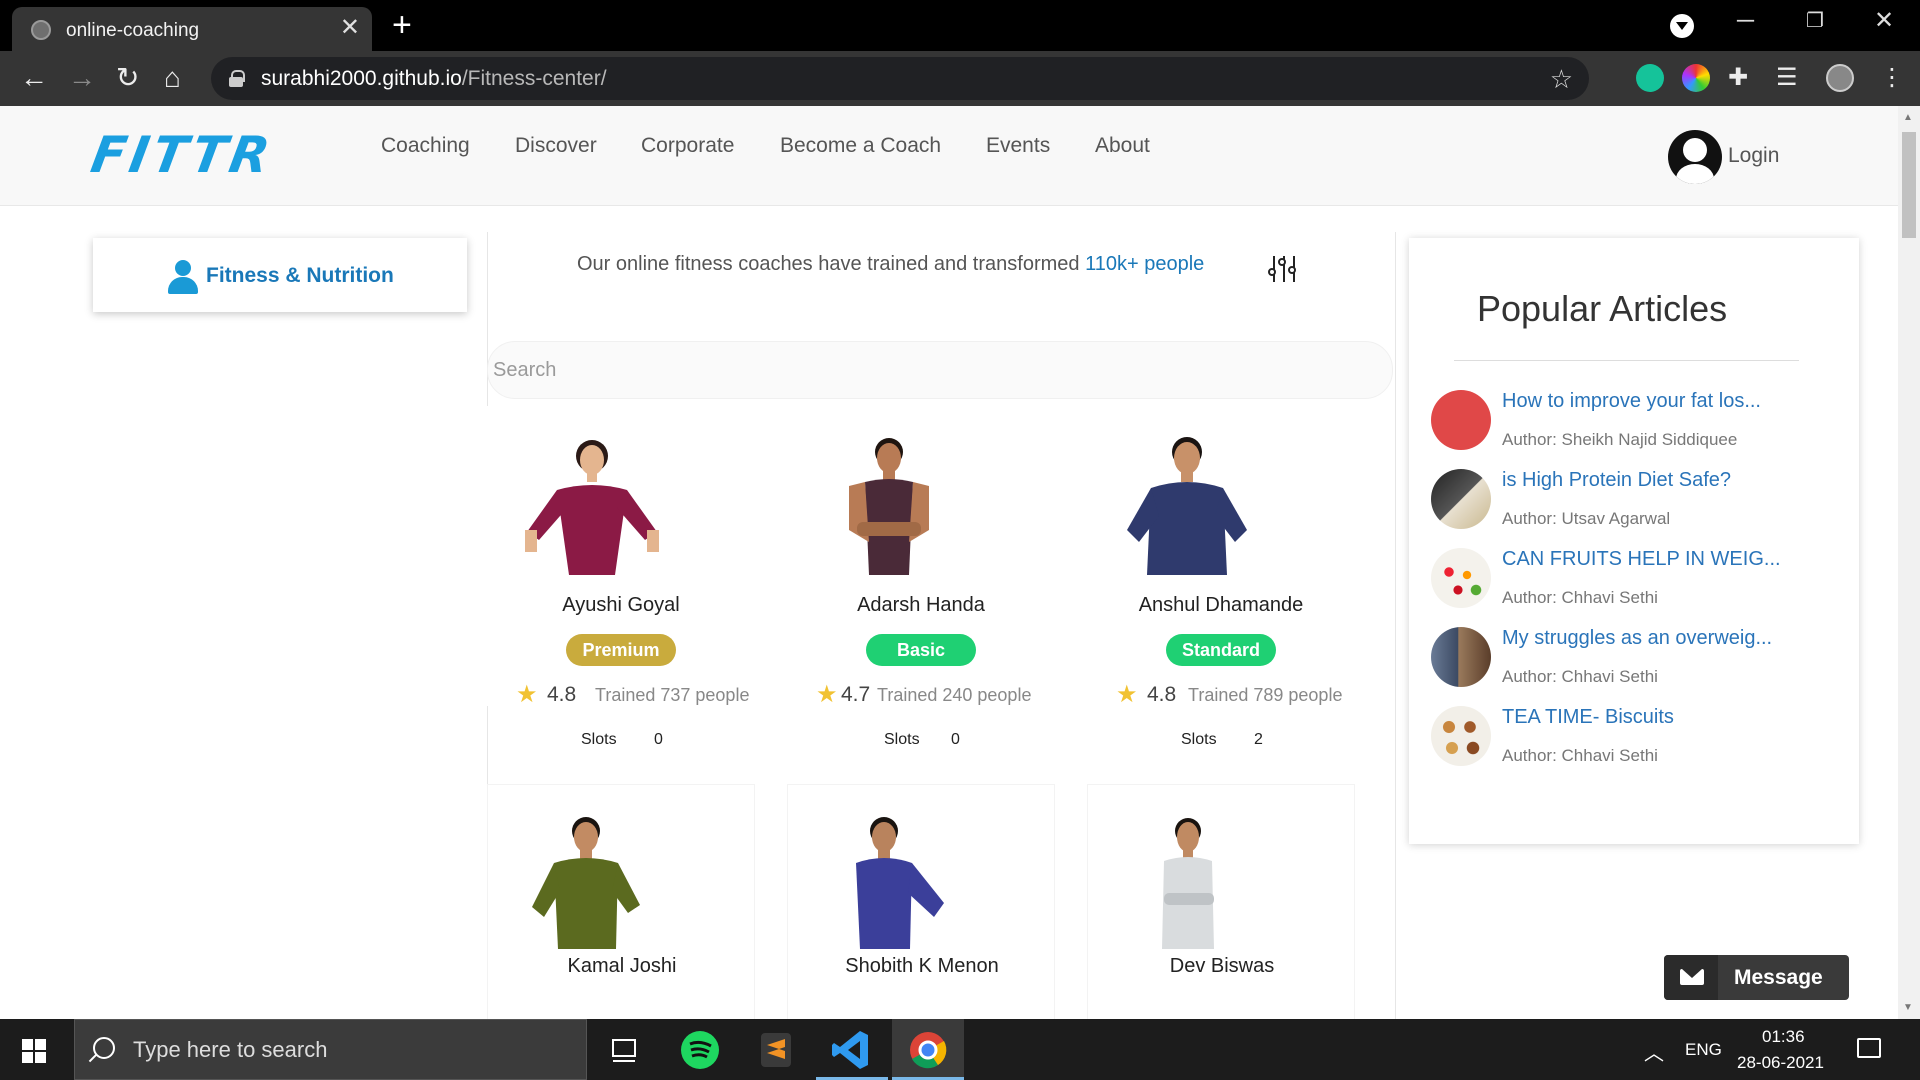 The height and width of the screenshot is (1080, 1920). Describe the element at coordinates (1654, 1051) in the screenshot. I see `chevron-up-icon: ︿` at that location.